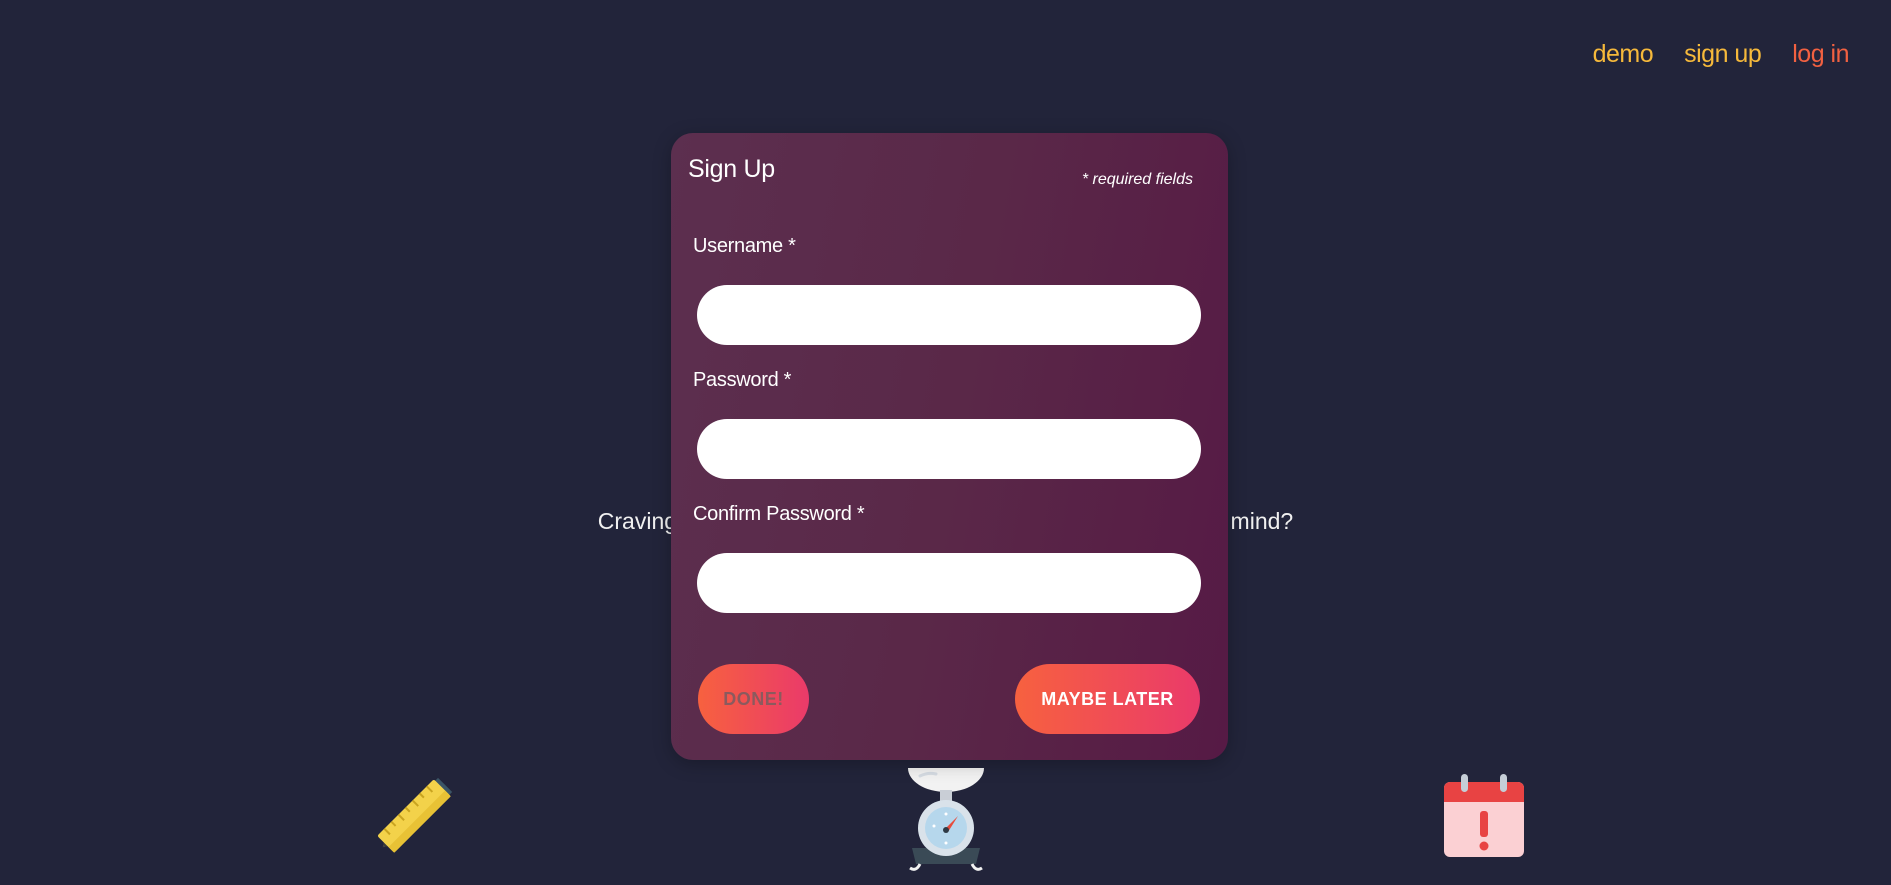 This screenshot has height=885, width=1891. I want to click on password-input, so click(949, 449).